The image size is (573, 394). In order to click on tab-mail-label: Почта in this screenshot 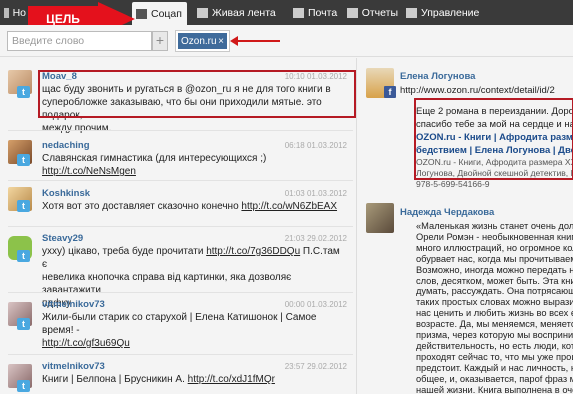, I will do `click(323, 12)`.